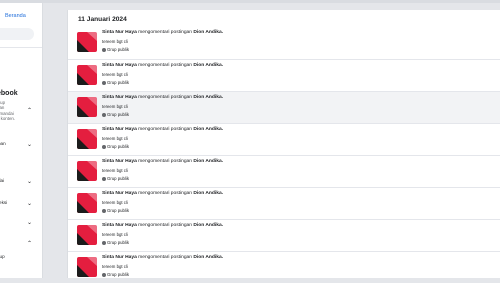 Image resolution: width=500 pixels, height=283 pixels. Describe the element at coordinates (250, 1) in the screenshot. I see `top-bar` at that location.